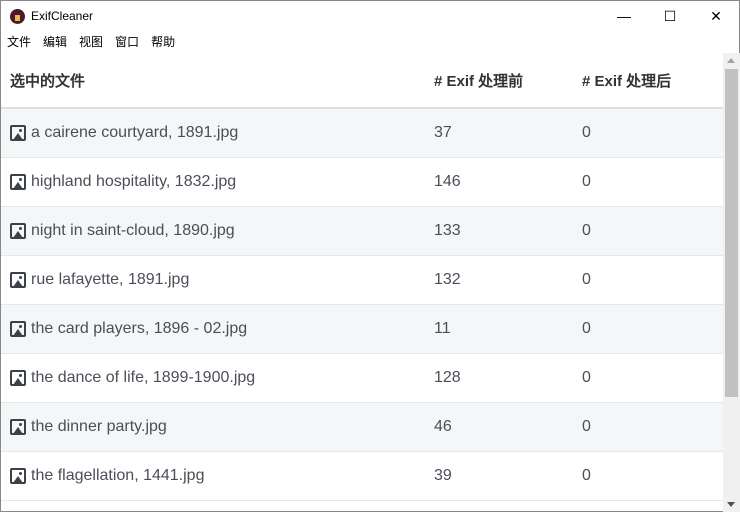 This screenshot has width=740, height=512. I want to click on exif-before: 146, so click(447, 181).